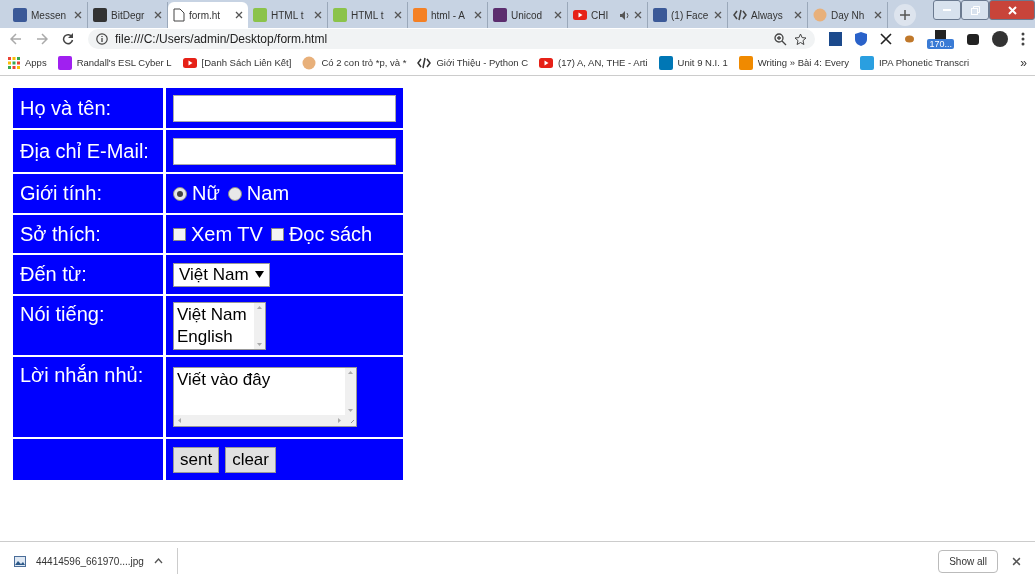  What do you see at coordinates (90, 561) in the screenshot?
I see `download-filename: 44414596_661970....jpg` at bounding box center [90, 561].